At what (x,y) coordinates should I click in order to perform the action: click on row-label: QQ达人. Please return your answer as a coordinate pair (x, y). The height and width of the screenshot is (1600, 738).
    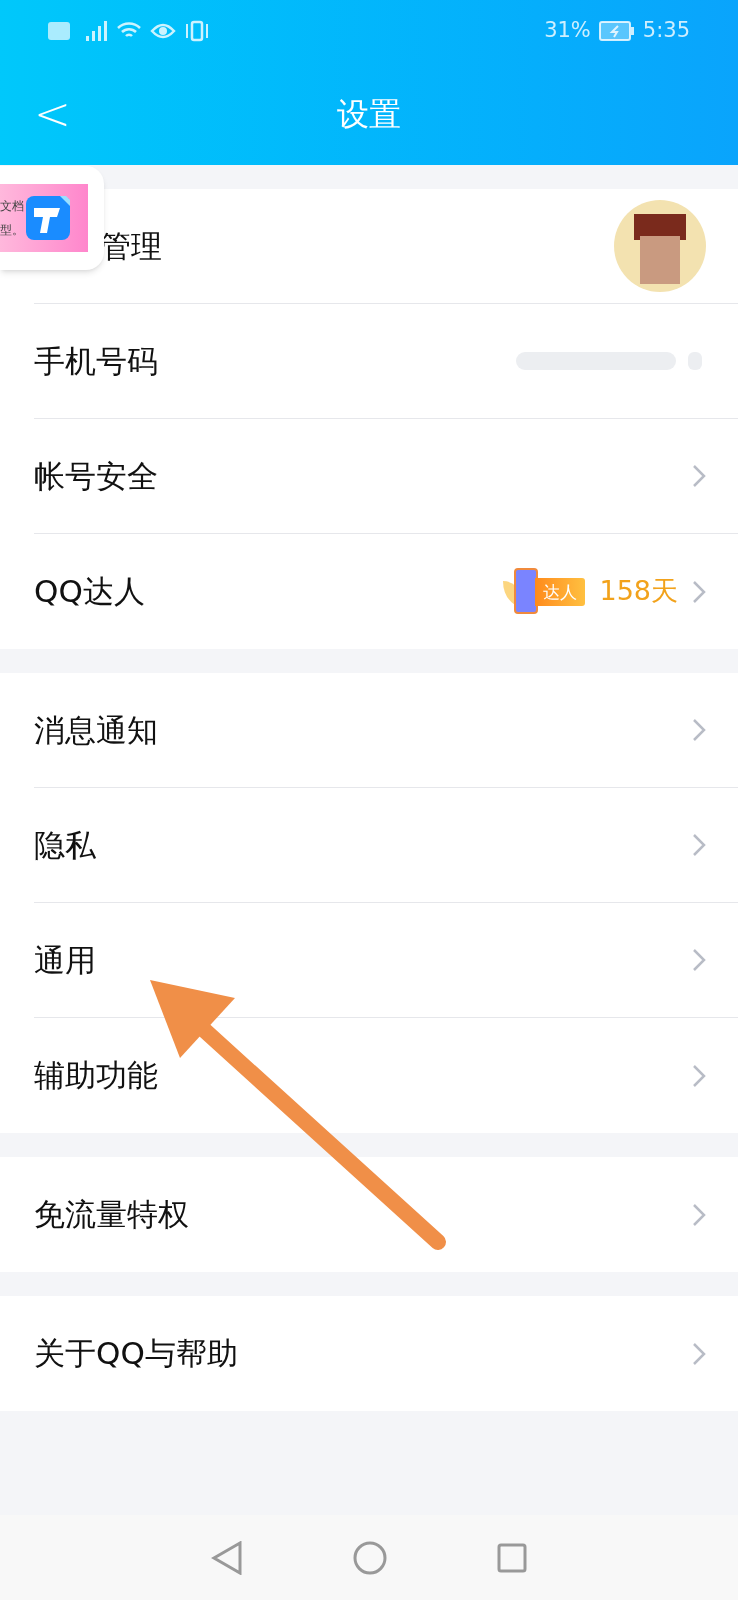
    Looking at the image, I should click on (90, 592).